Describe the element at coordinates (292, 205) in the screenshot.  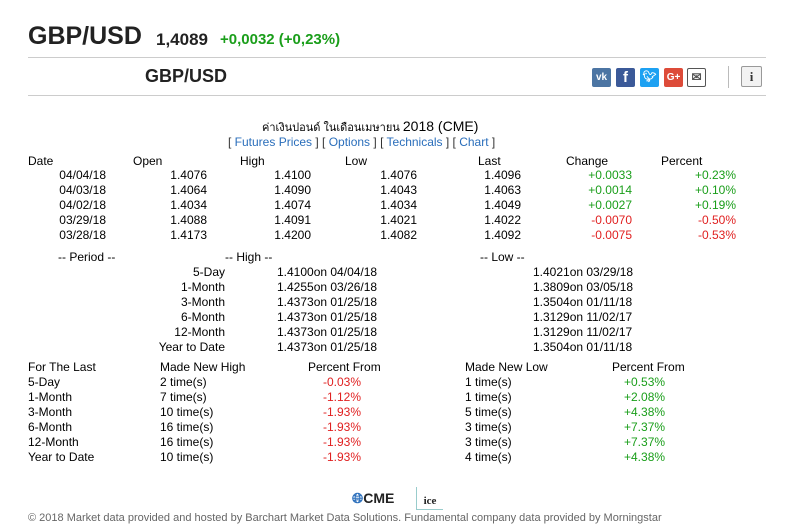
I see `table-cell-high: 1.4074` at that location.